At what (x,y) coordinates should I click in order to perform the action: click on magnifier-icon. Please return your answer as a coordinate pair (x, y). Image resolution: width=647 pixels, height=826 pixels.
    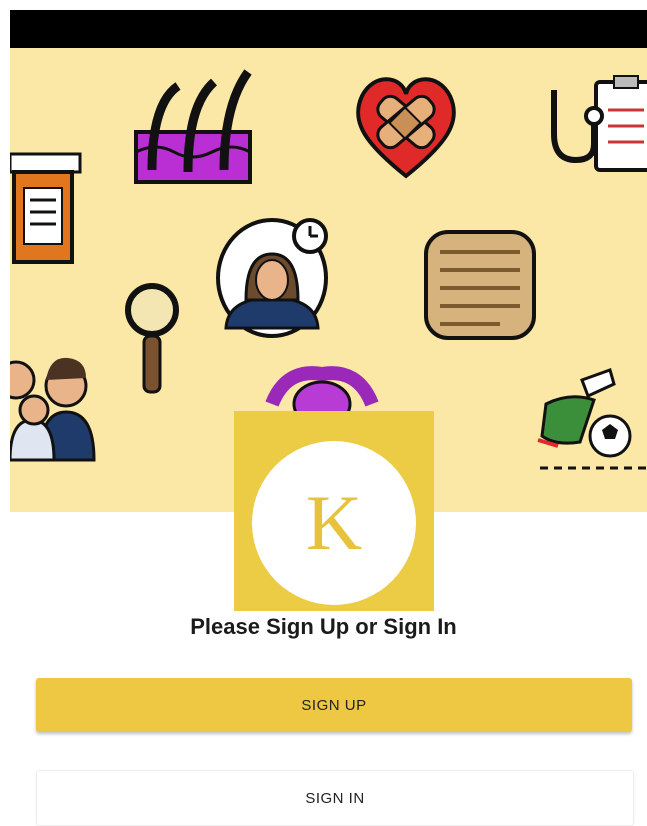
    Looking at the image, I should click on (152, 338).